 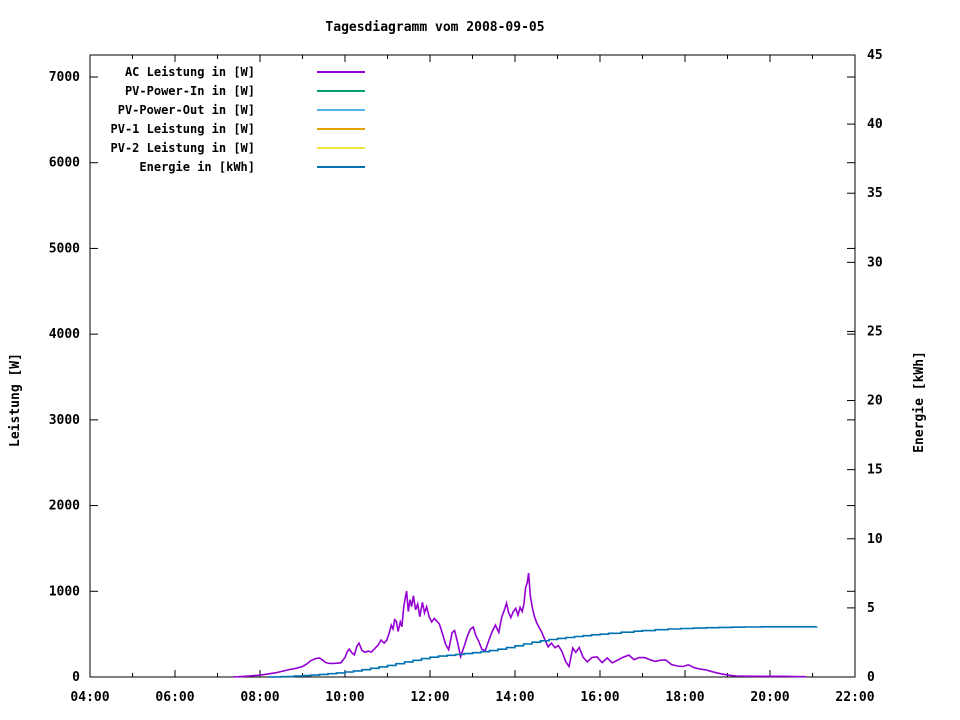 What do you see at coordinates (64, 248) in the screenshot?
I see `y-left-tick-label: 5000` at bounding box center [64, 248].